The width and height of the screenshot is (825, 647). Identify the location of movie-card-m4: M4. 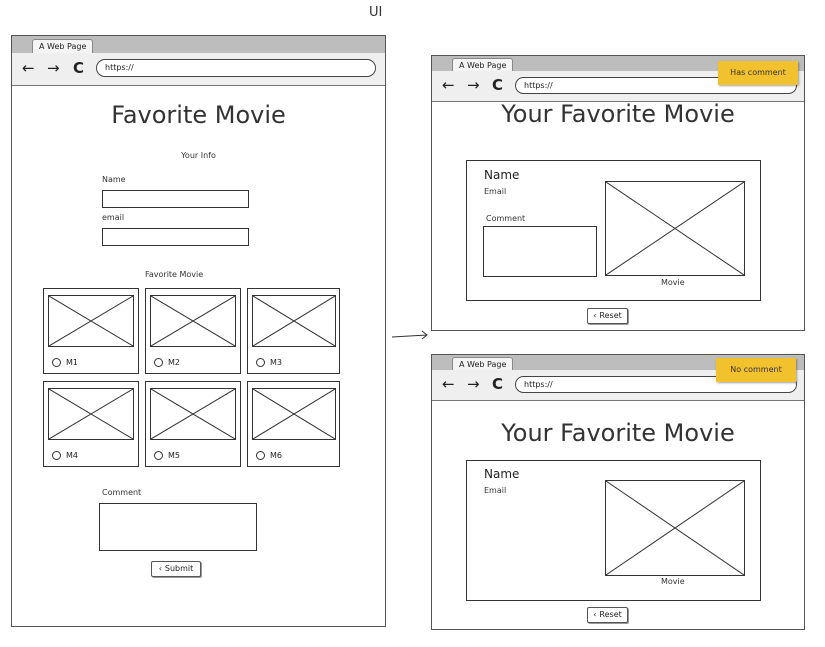
(91, 424).